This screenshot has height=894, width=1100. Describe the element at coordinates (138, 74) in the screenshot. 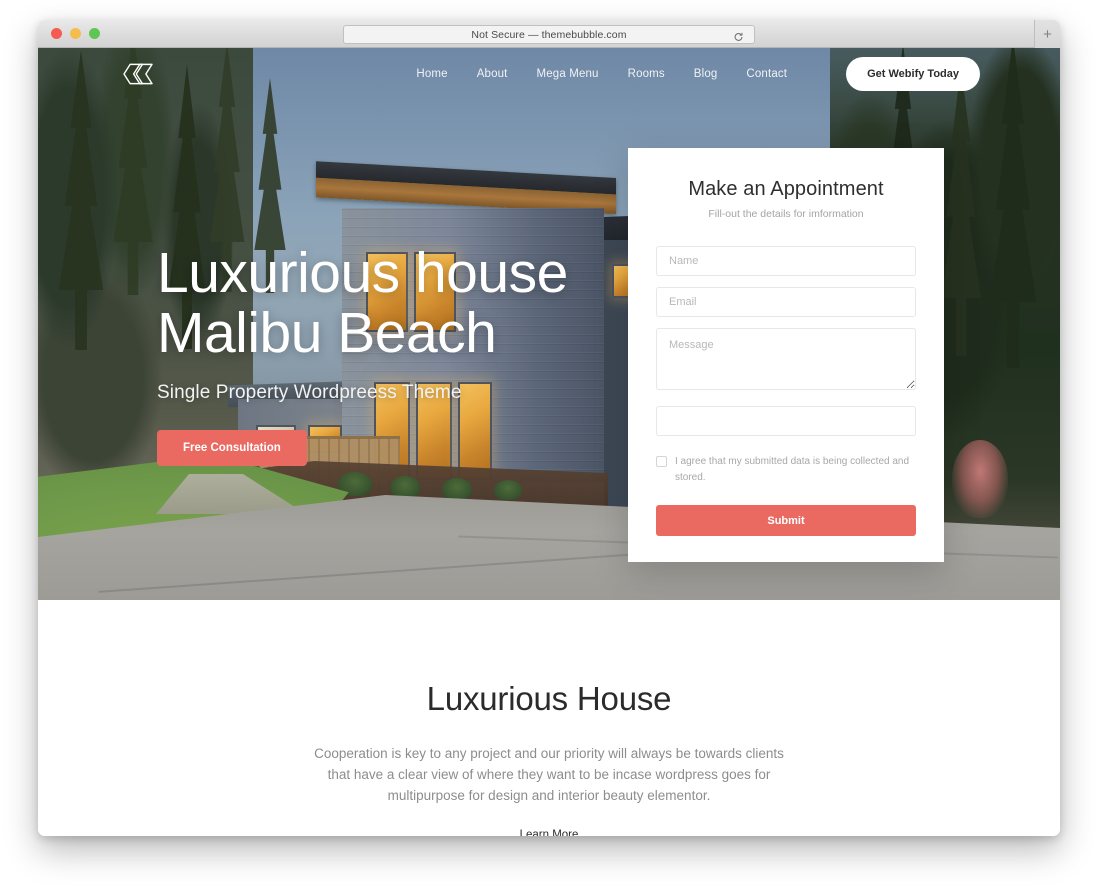

I see `webify-logo-icon` at that location.